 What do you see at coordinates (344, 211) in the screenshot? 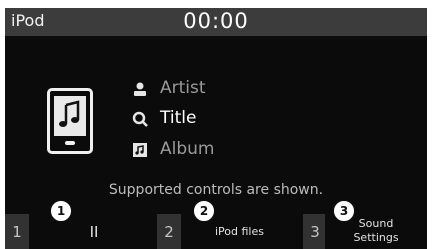
I see `callout-3: 3` at bounding box center [344, 211].